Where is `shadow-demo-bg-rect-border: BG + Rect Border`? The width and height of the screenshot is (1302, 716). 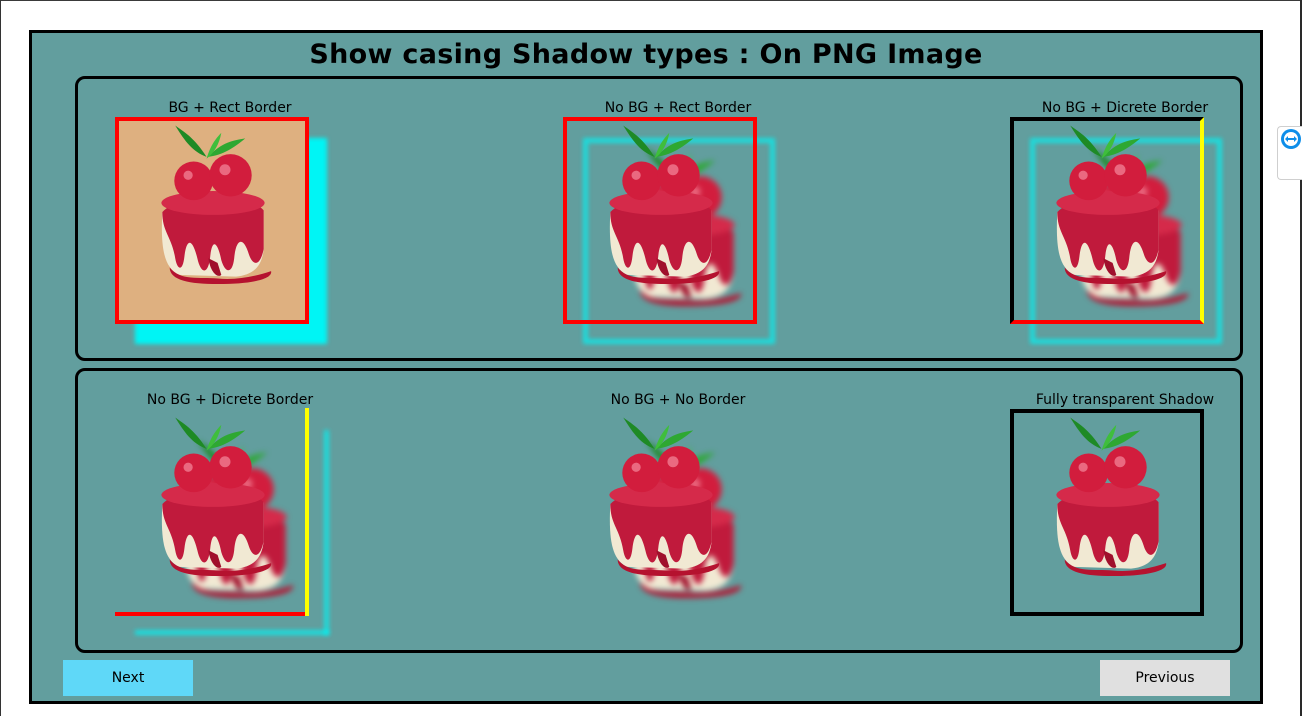 shadow-demo-bg-rect-border: BG + Rect Border is located at coordinates (230, 225).